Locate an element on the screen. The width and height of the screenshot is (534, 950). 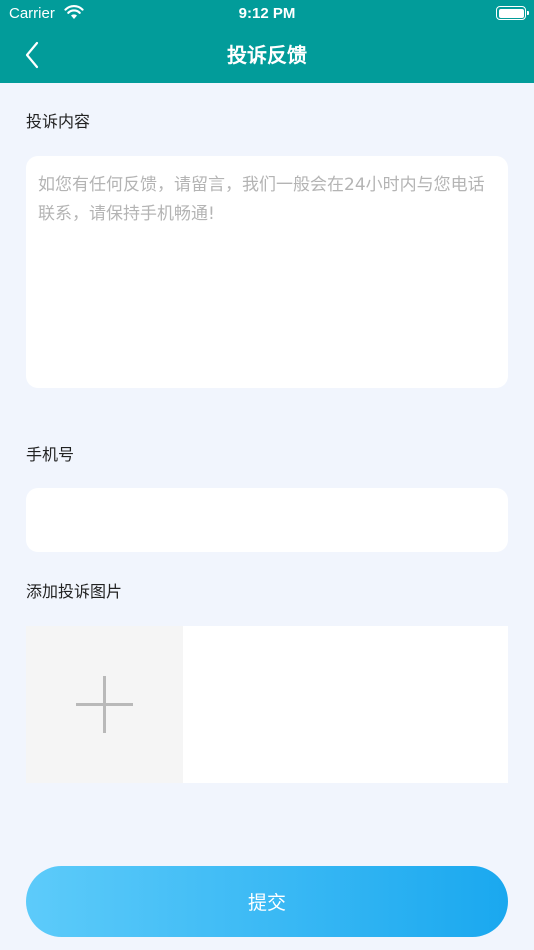
phone-field is located at coordinates (267, 520).